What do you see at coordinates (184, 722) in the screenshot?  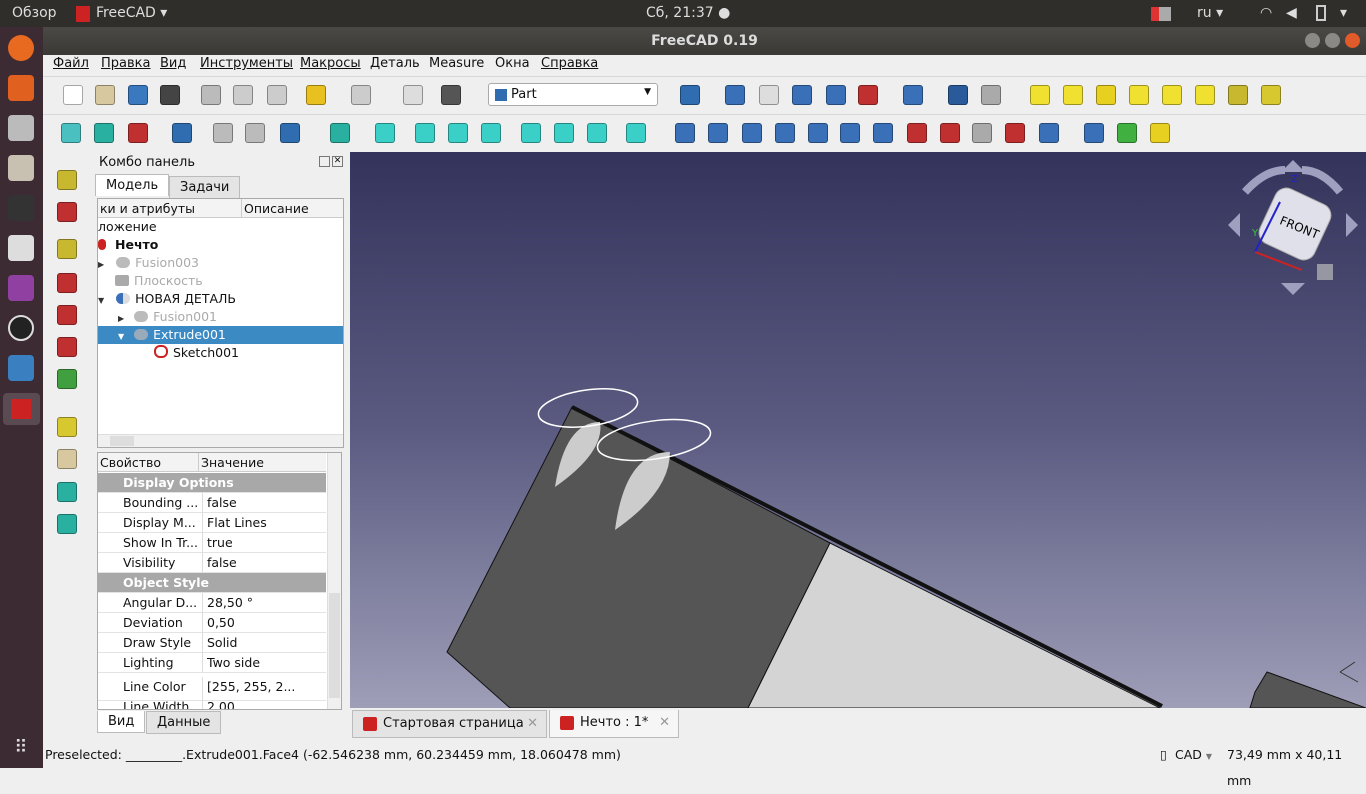 I see `tab-data: Данные` at bounding box center [184, 722].